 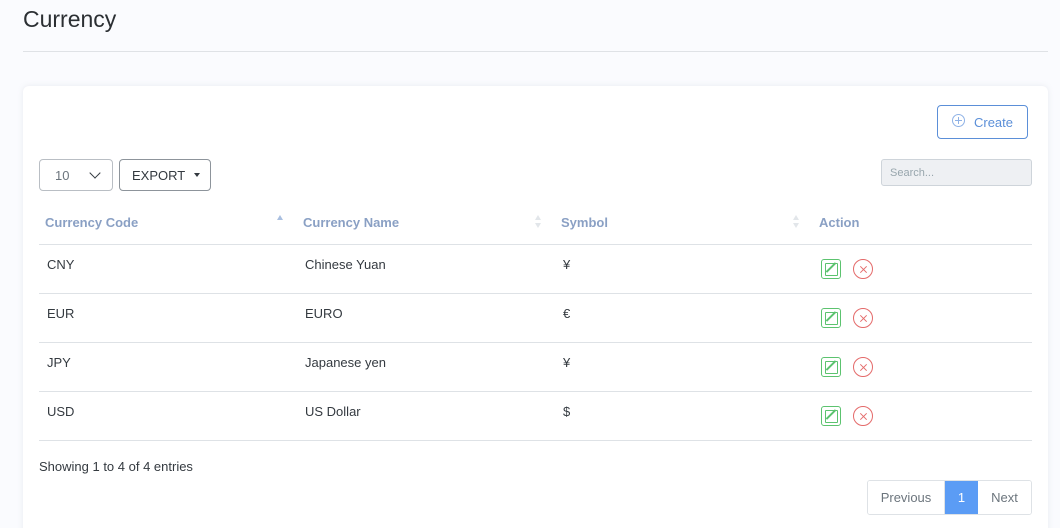 I want to click on table-row: CNY Chinese Yuan ¥, so click(x=535, y=269).